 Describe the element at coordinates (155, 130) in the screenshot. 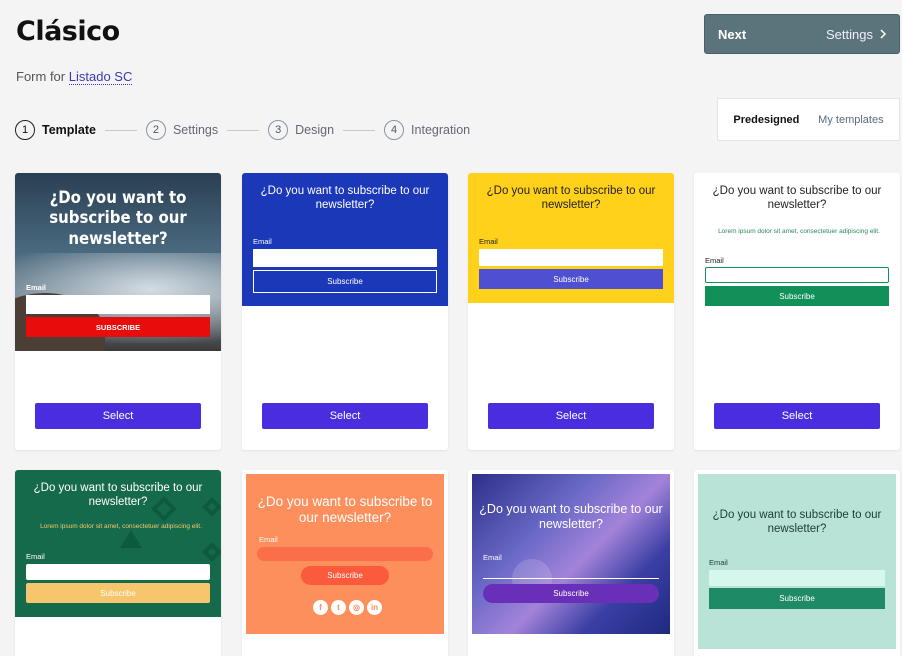

I see `step-number: 2` at that location.